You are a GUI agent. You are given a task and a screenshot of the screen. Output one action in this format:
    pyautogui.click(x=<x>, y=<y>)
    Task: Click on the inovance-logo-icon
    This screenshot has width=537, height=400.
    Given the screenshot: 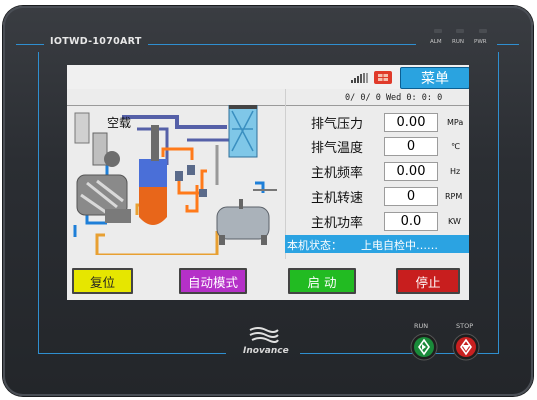 What is the action you would take?
    pyautogui.click(x=264, y=335)
    